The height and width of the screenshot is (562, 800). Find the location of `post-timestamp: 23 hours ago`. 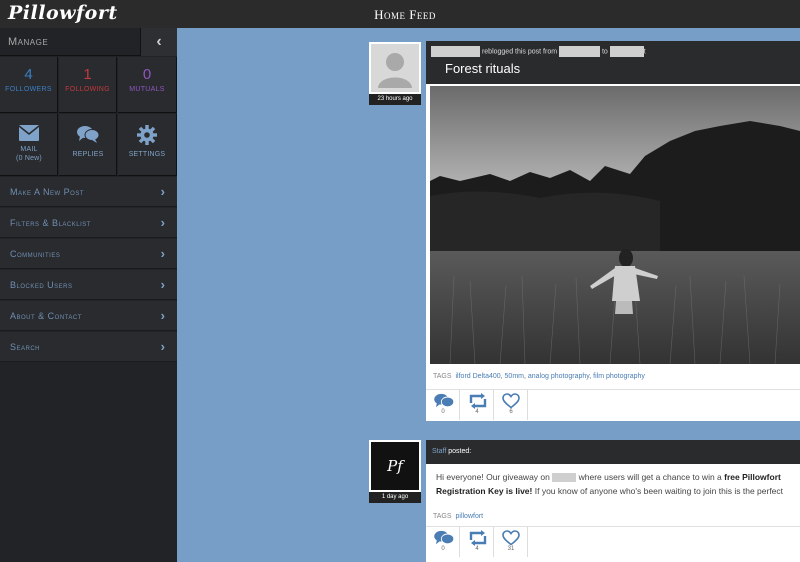

post-timestamp: 23 hours ago is located at coordinates (395, 99).